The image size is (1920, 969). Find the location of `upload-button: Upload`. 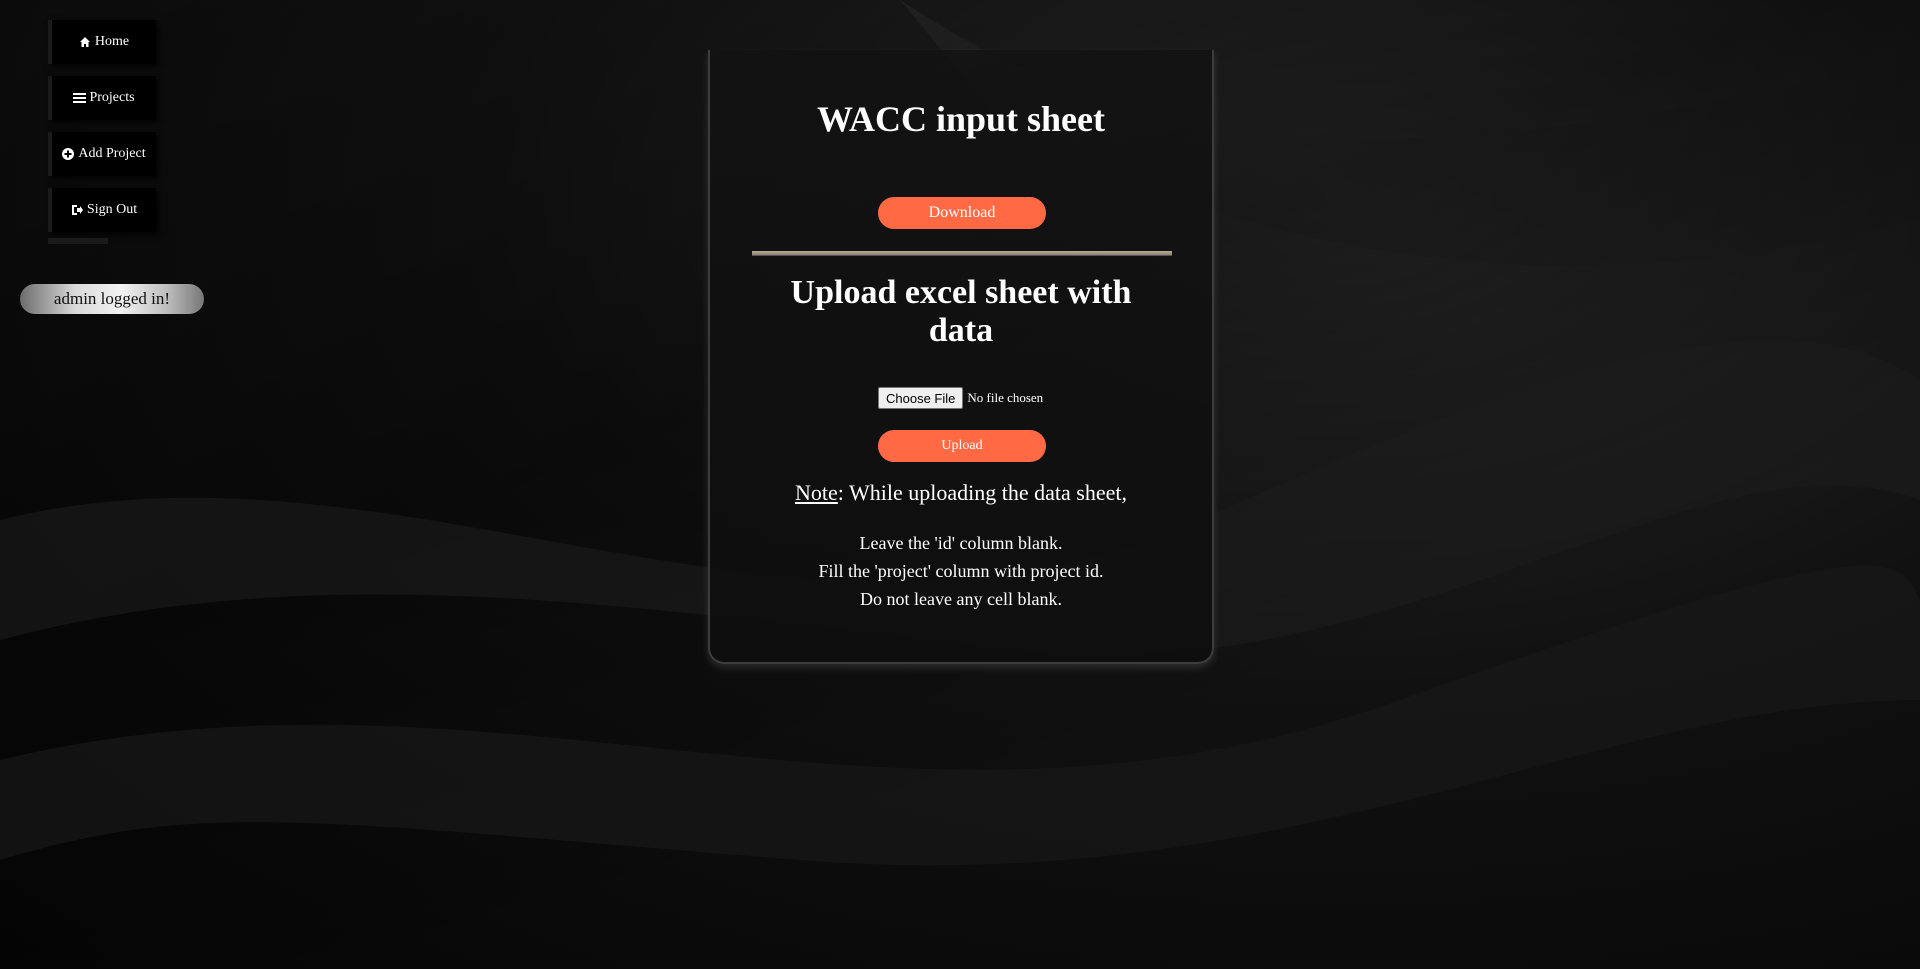

upload-button: Upload is located at coordinates (962, 446).